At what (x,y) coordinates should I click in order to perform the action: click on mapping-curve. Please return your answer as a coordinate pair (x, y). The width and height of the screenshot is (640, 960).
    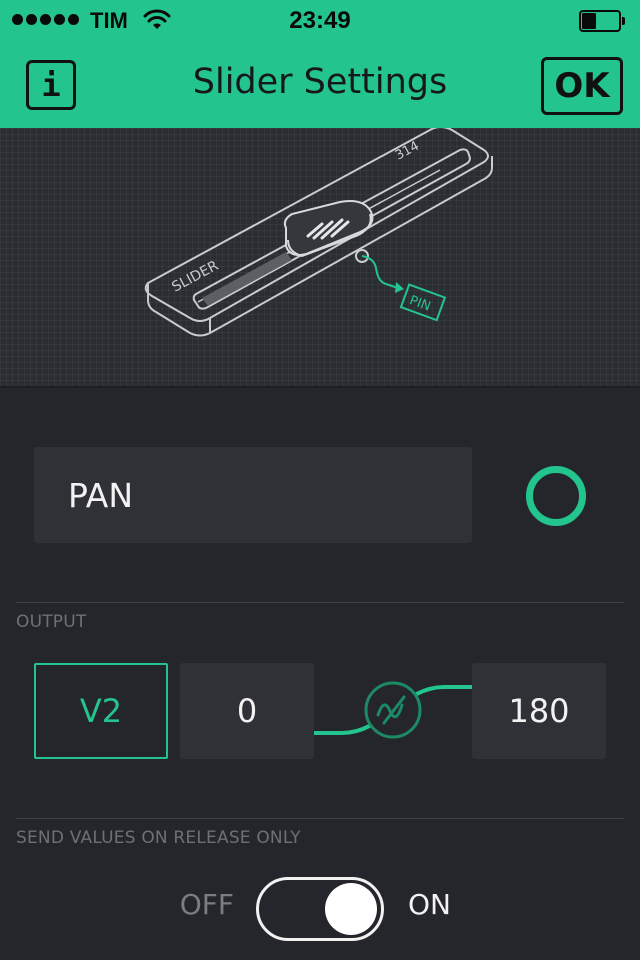
    Looking at the image, I should click on (393, 710).